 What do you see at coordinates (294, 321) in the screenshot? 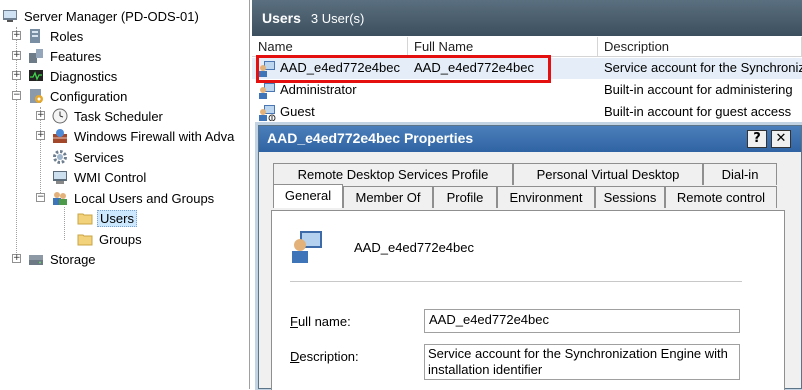
I see `full-name-label-accel: F` at bounding box center [294, 321].